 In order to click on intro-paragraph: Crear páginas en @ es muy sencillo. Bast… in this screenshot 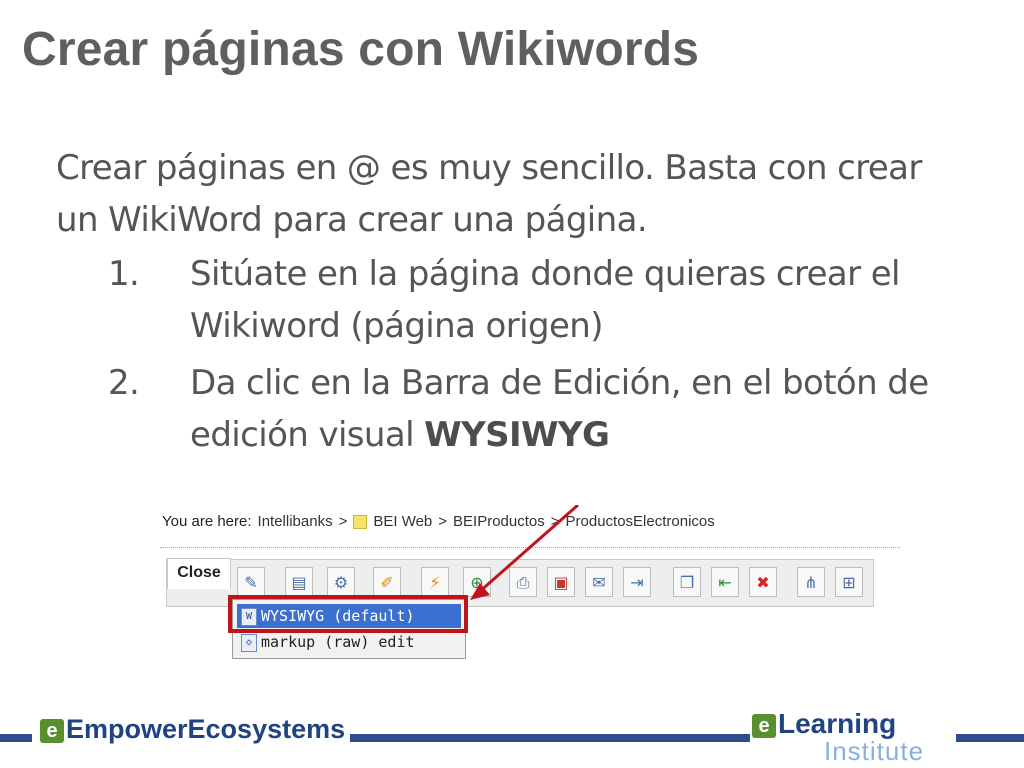, I will do `click(489, 194)`.